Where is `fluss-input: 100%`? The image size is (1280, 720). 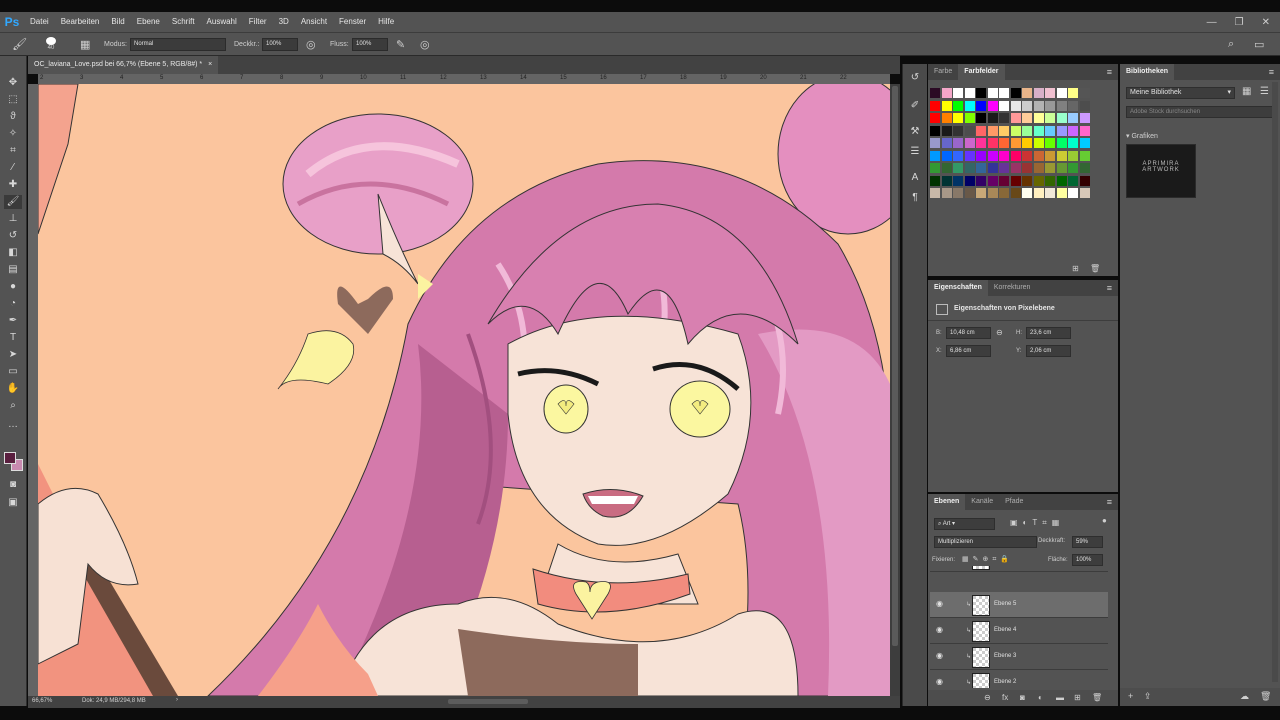 fluss-input: 100% is located at coordinates (370, 44).